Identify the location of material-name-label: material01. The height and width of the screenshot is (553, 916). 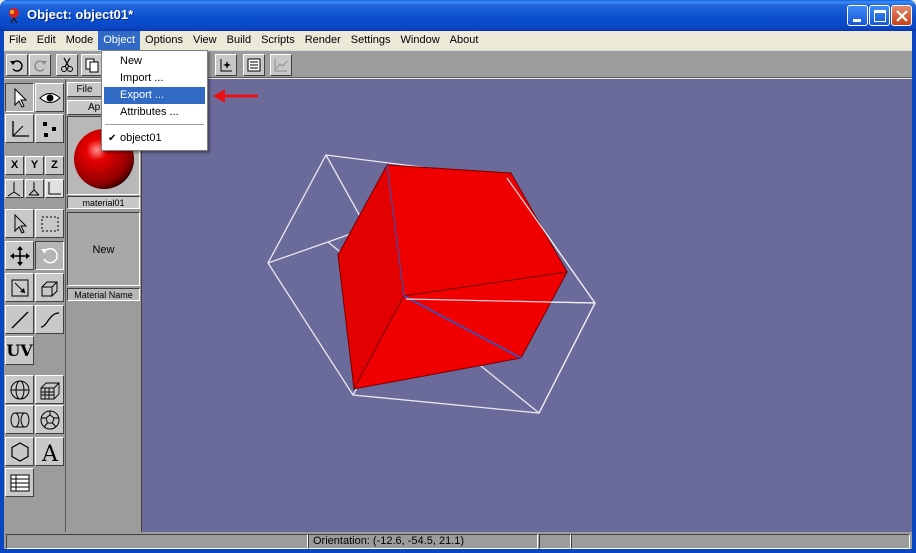
(103, 202).